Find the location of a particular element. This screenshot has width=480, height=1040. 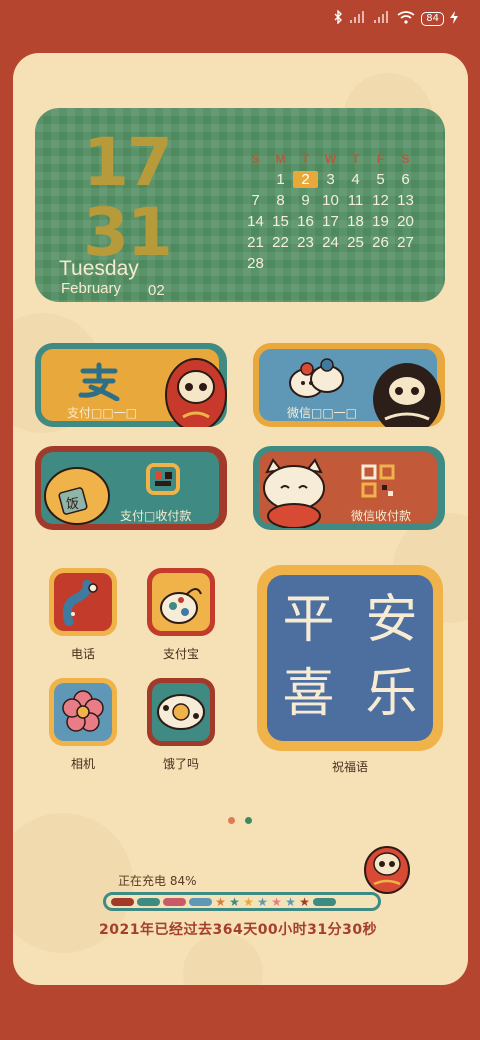

calendar-week-row: 21 22 23 24 25 26 27 is located at coordinates (330, 242).